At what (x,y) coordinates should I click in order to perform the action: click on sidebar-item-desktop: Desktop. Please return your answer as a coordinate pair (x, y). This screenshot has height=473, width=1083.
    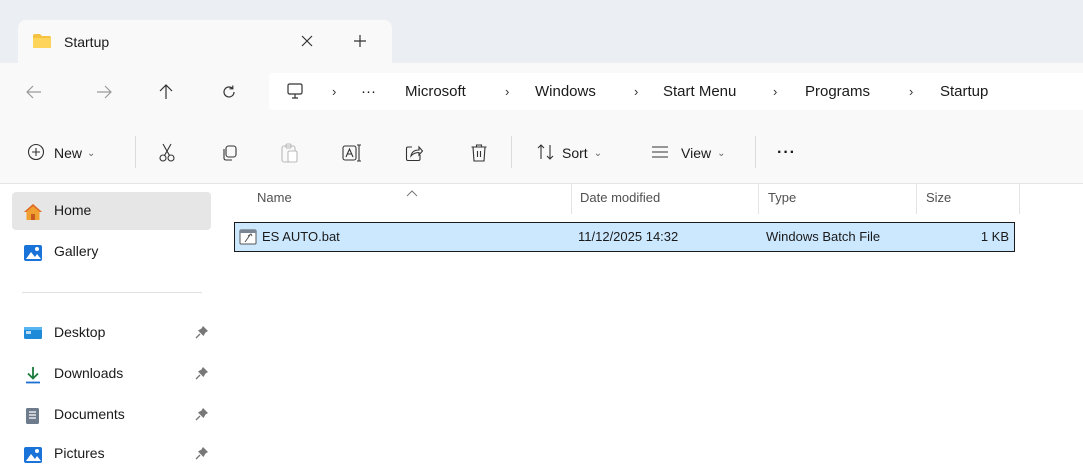
    Looking at the image, I should click on (111, 333).